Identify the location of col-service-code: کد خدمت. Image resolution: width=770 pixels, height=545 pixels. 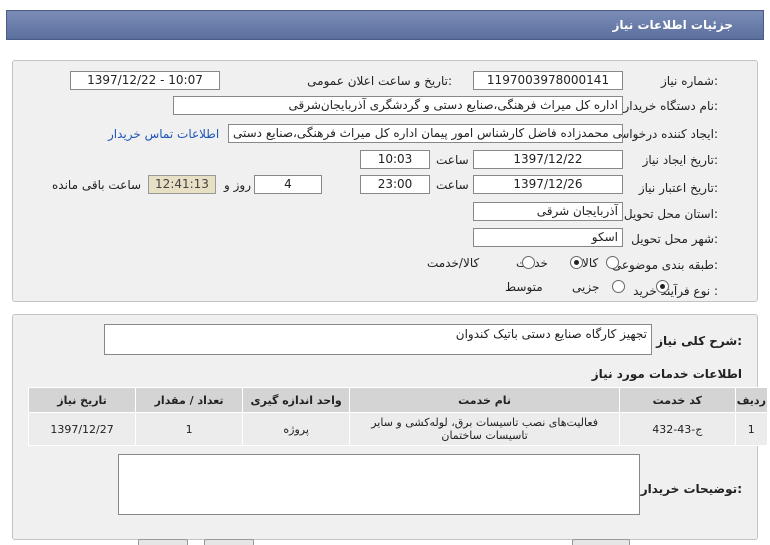
(677, 400).